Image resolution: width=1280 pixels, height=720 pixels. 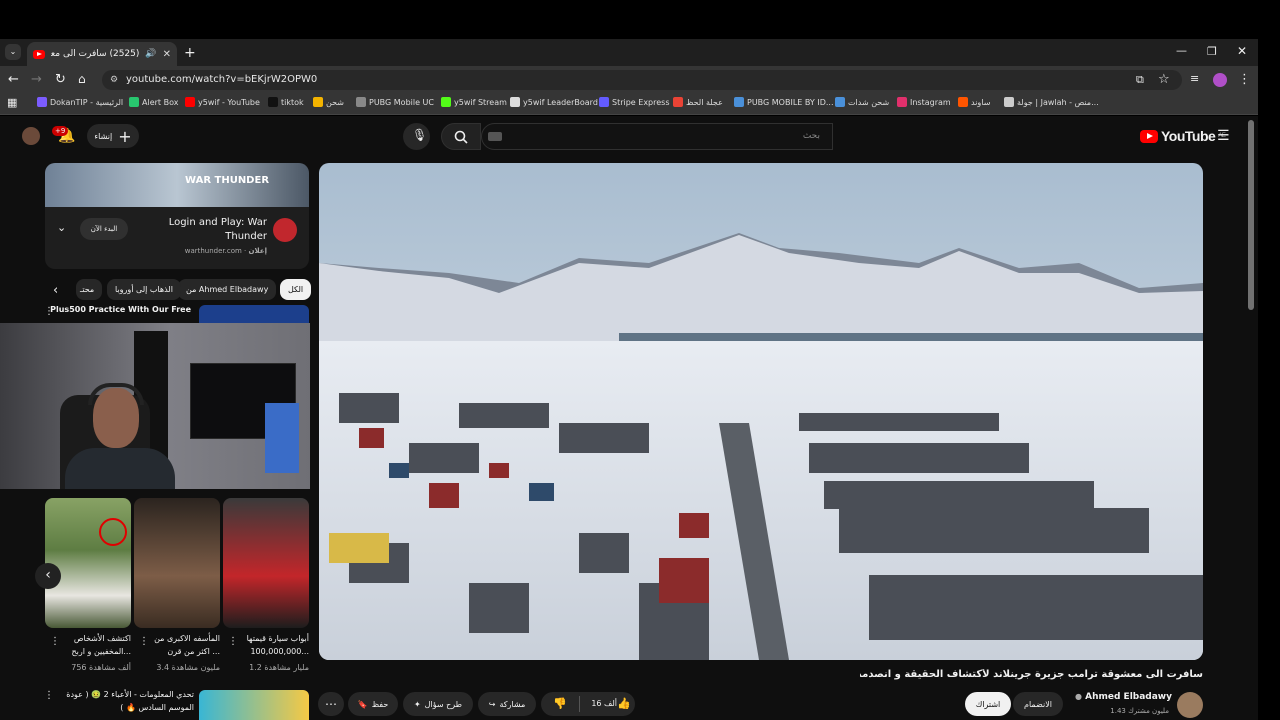 I want to click on bookmark-star-icon: ☆, so click(x=1164, y=79).